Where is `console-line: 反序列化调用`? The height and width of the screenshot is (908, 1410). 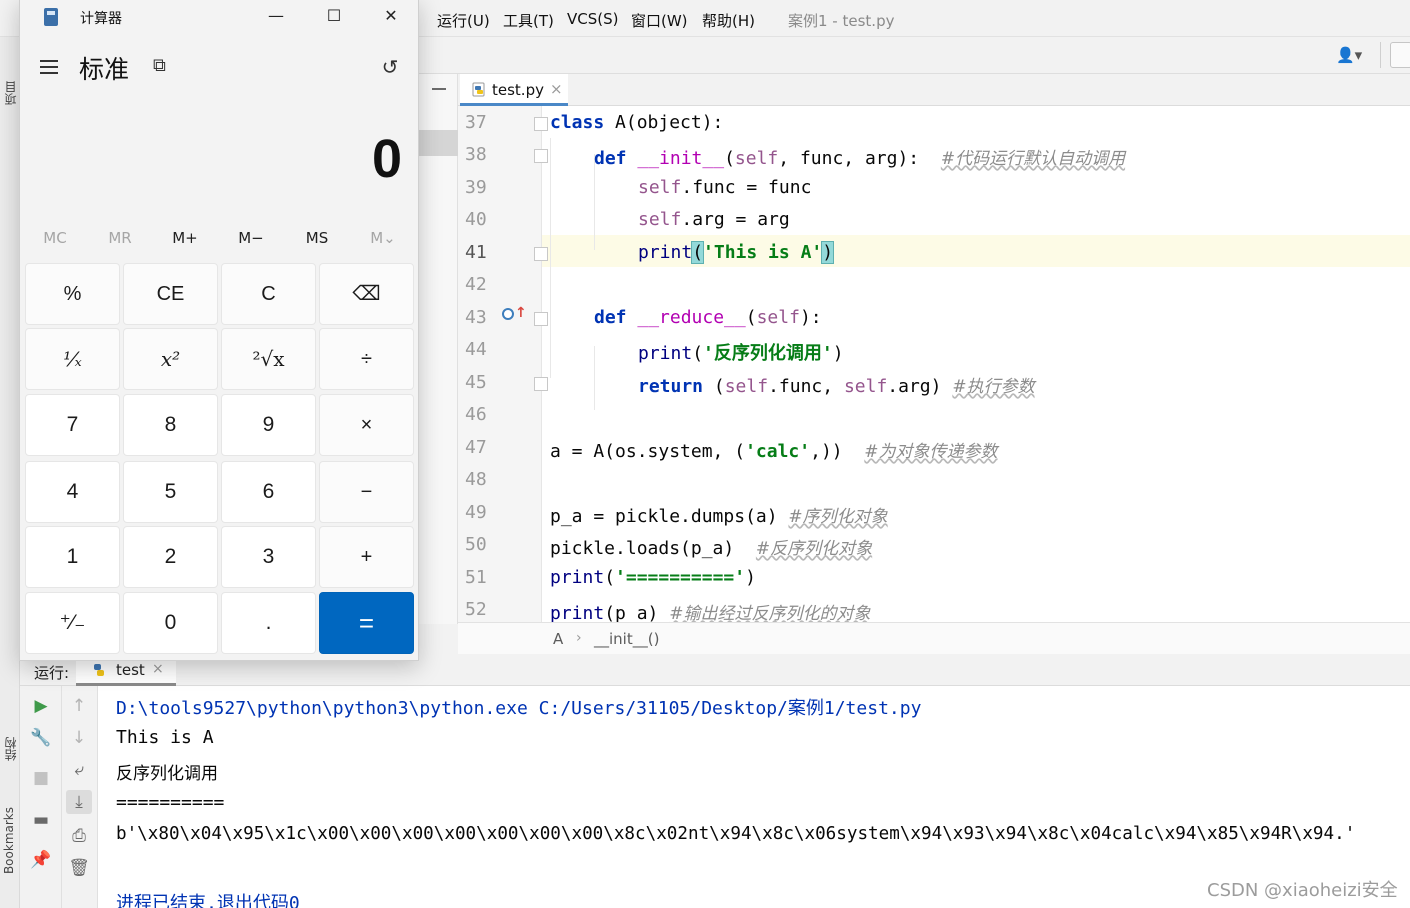
console-line: 反序列化调用 is located at coordinates (167, 774).